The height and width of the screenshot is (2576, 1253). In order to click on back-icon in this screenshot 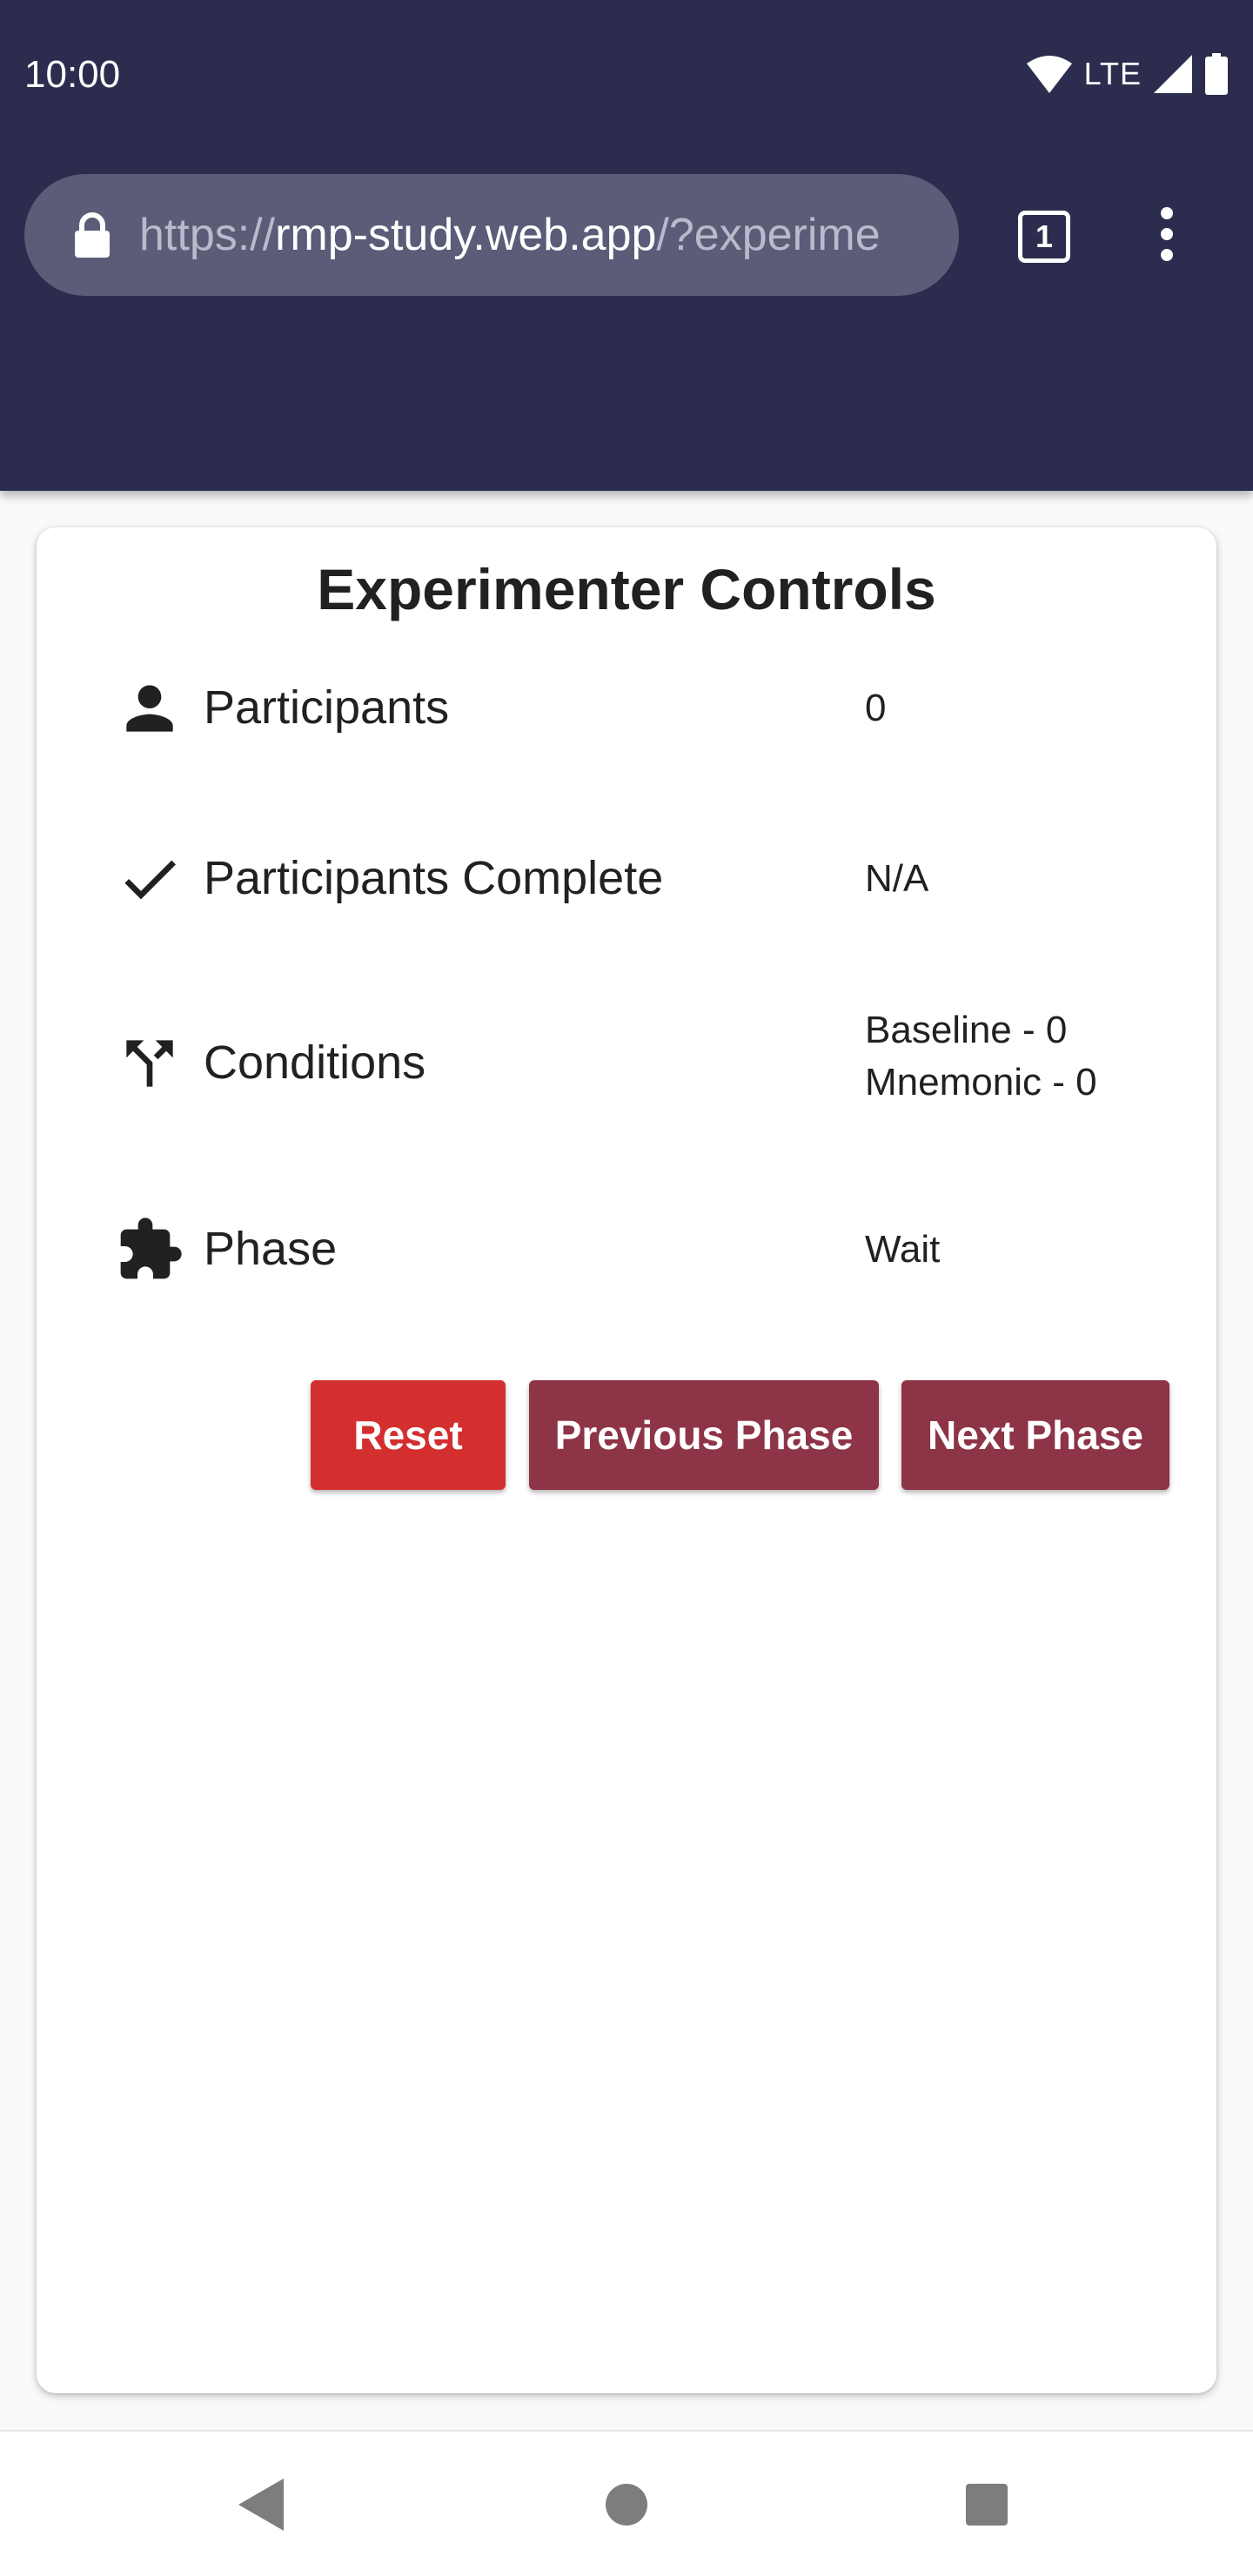, I will do `click(261, 2504)`.